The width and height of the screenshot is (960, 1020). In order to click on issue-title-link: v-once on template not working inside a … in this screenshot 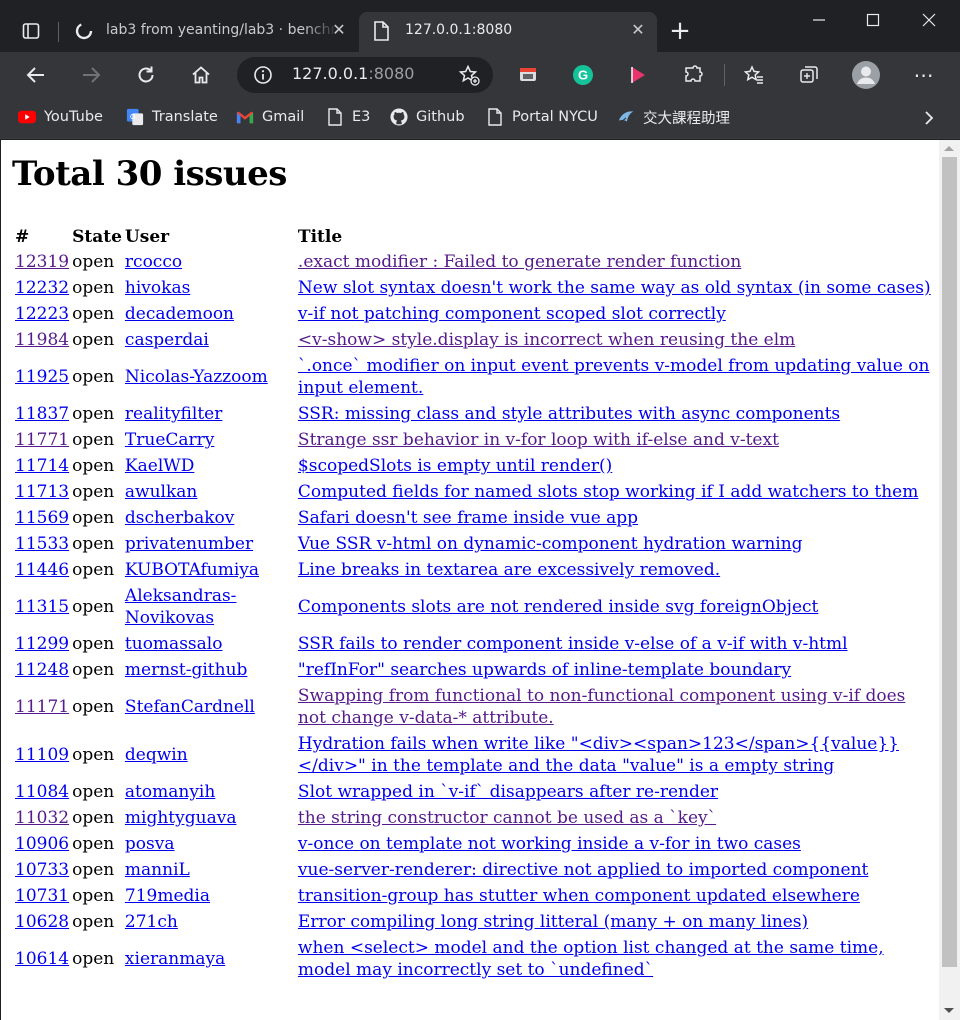, I will do `click(549, 844)`.